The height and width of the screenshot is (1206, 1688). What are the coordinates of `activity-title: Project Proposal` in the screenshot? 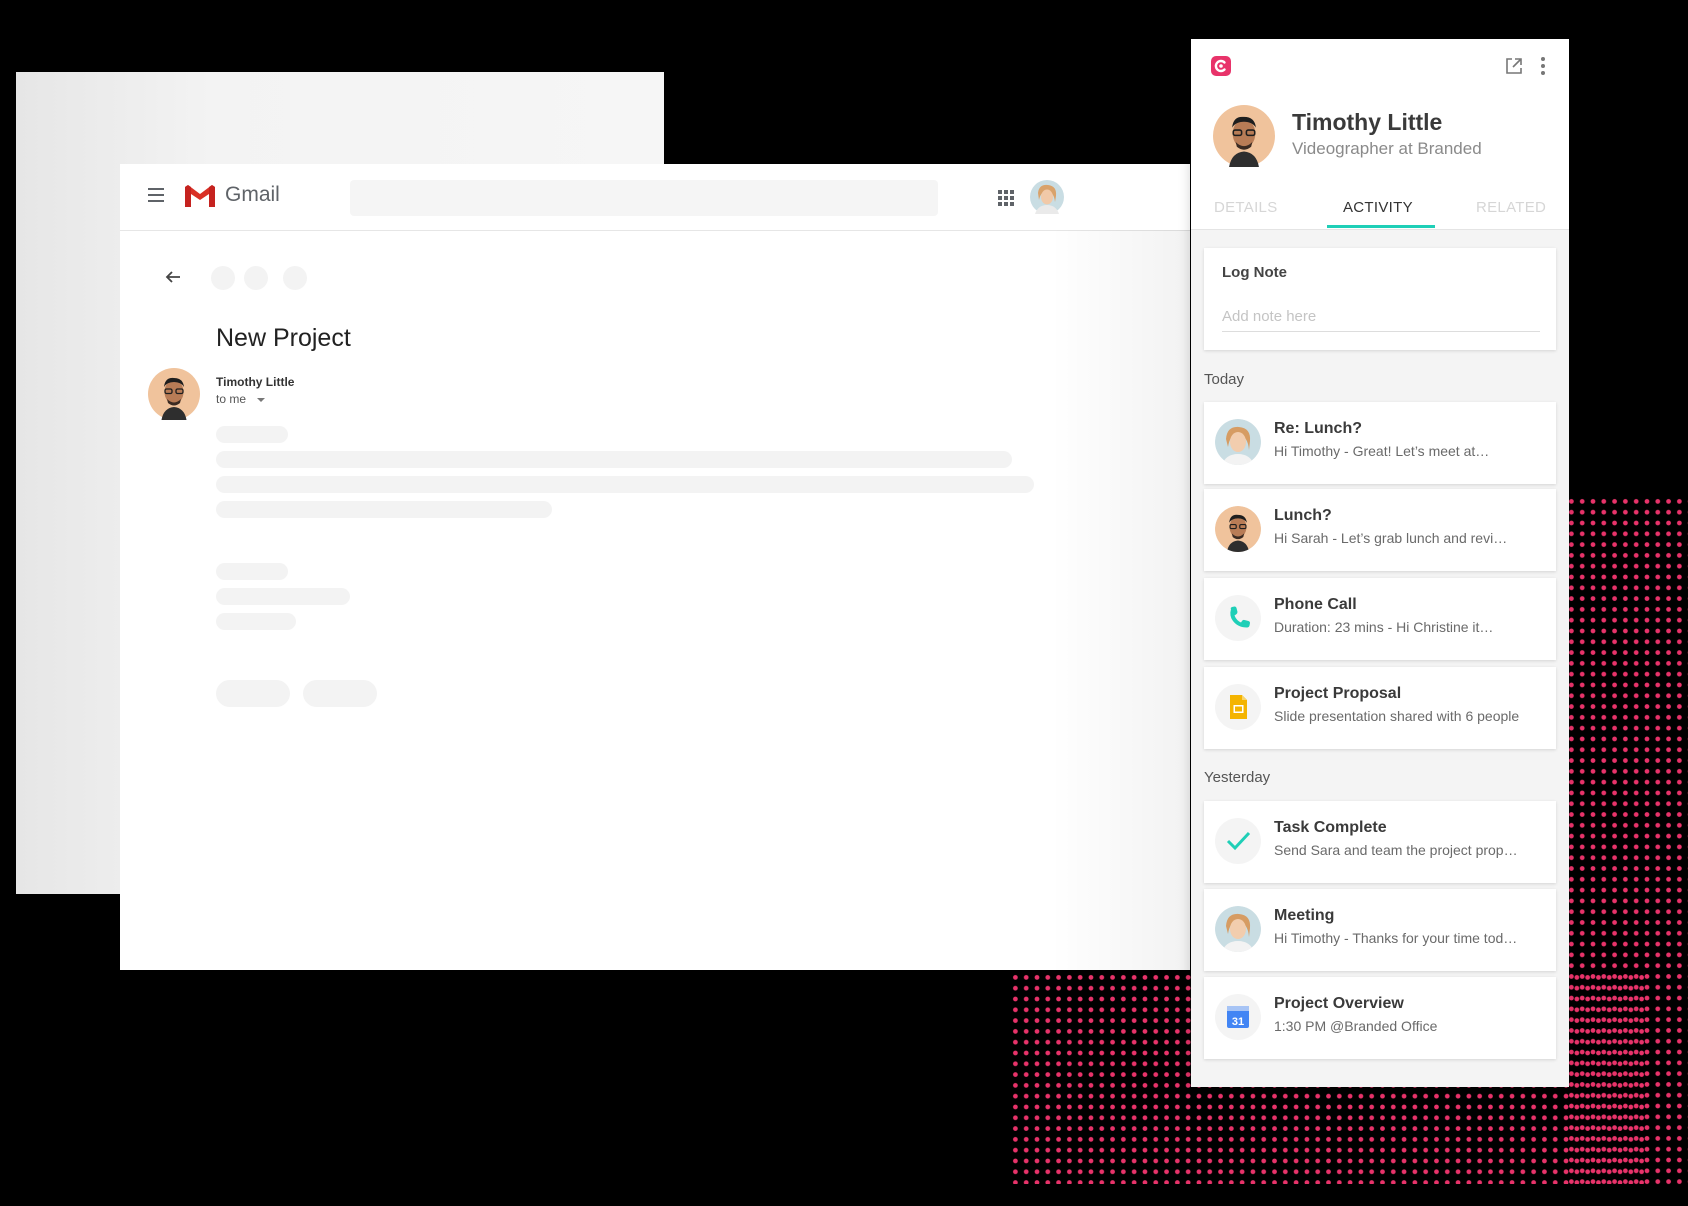 It's located at (1338, 693).